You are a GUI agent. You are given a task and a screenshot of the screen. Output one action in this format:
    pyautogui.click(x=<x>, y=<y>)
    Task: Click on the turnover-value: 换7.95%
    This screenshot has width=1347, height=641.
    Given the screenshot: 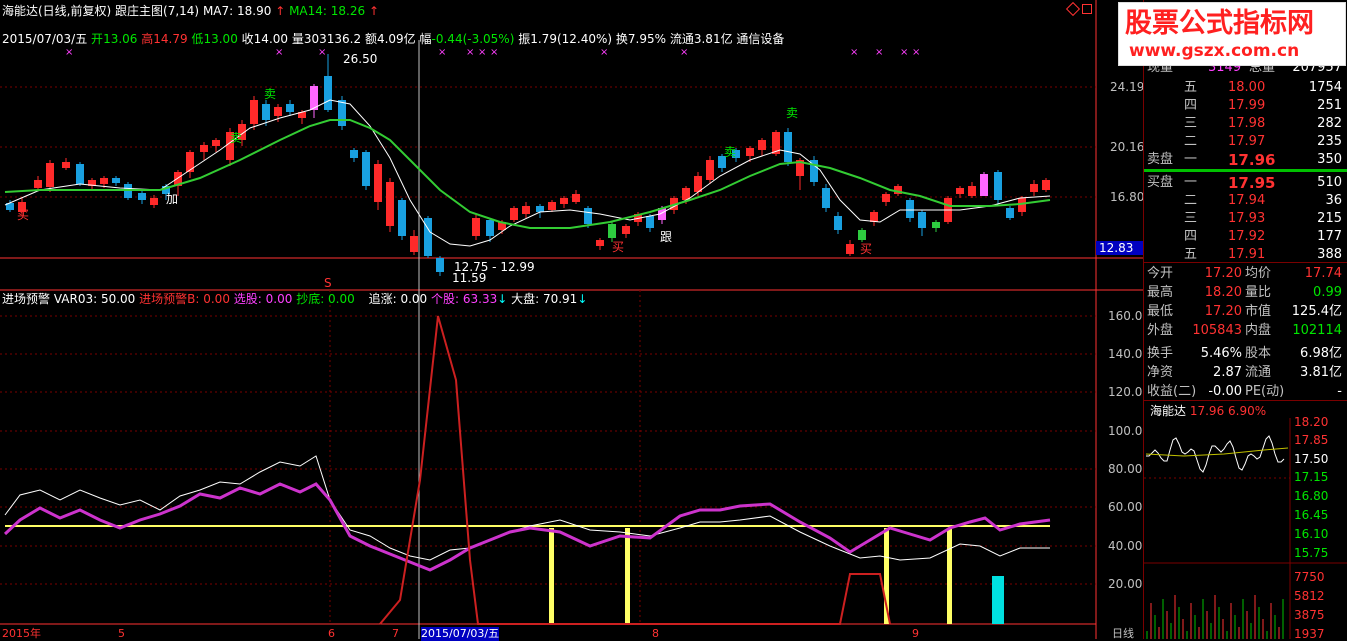 What is the action you would take?
    pyautogui.click(x=641, y=39)
    